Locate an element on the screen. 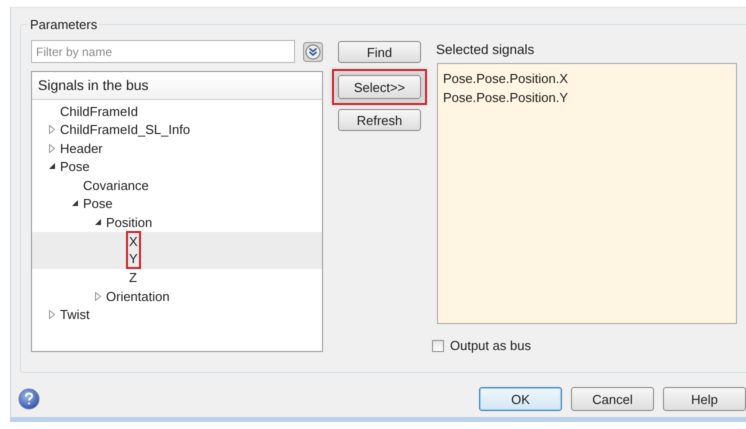  tree-item-label: ChildFrameId is located at coordinates (99, 111).